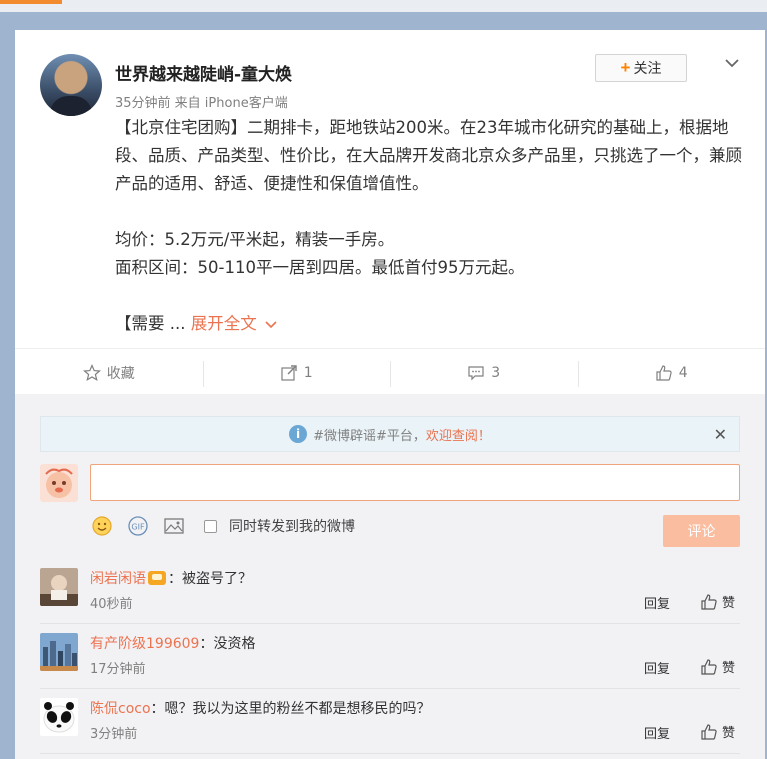  I want to click on comment-item: 陈侃coco：嗯？我以为这里的粉丝不都是想移民的吗？ 3分钟前 回复 赞, so click(390, 723).